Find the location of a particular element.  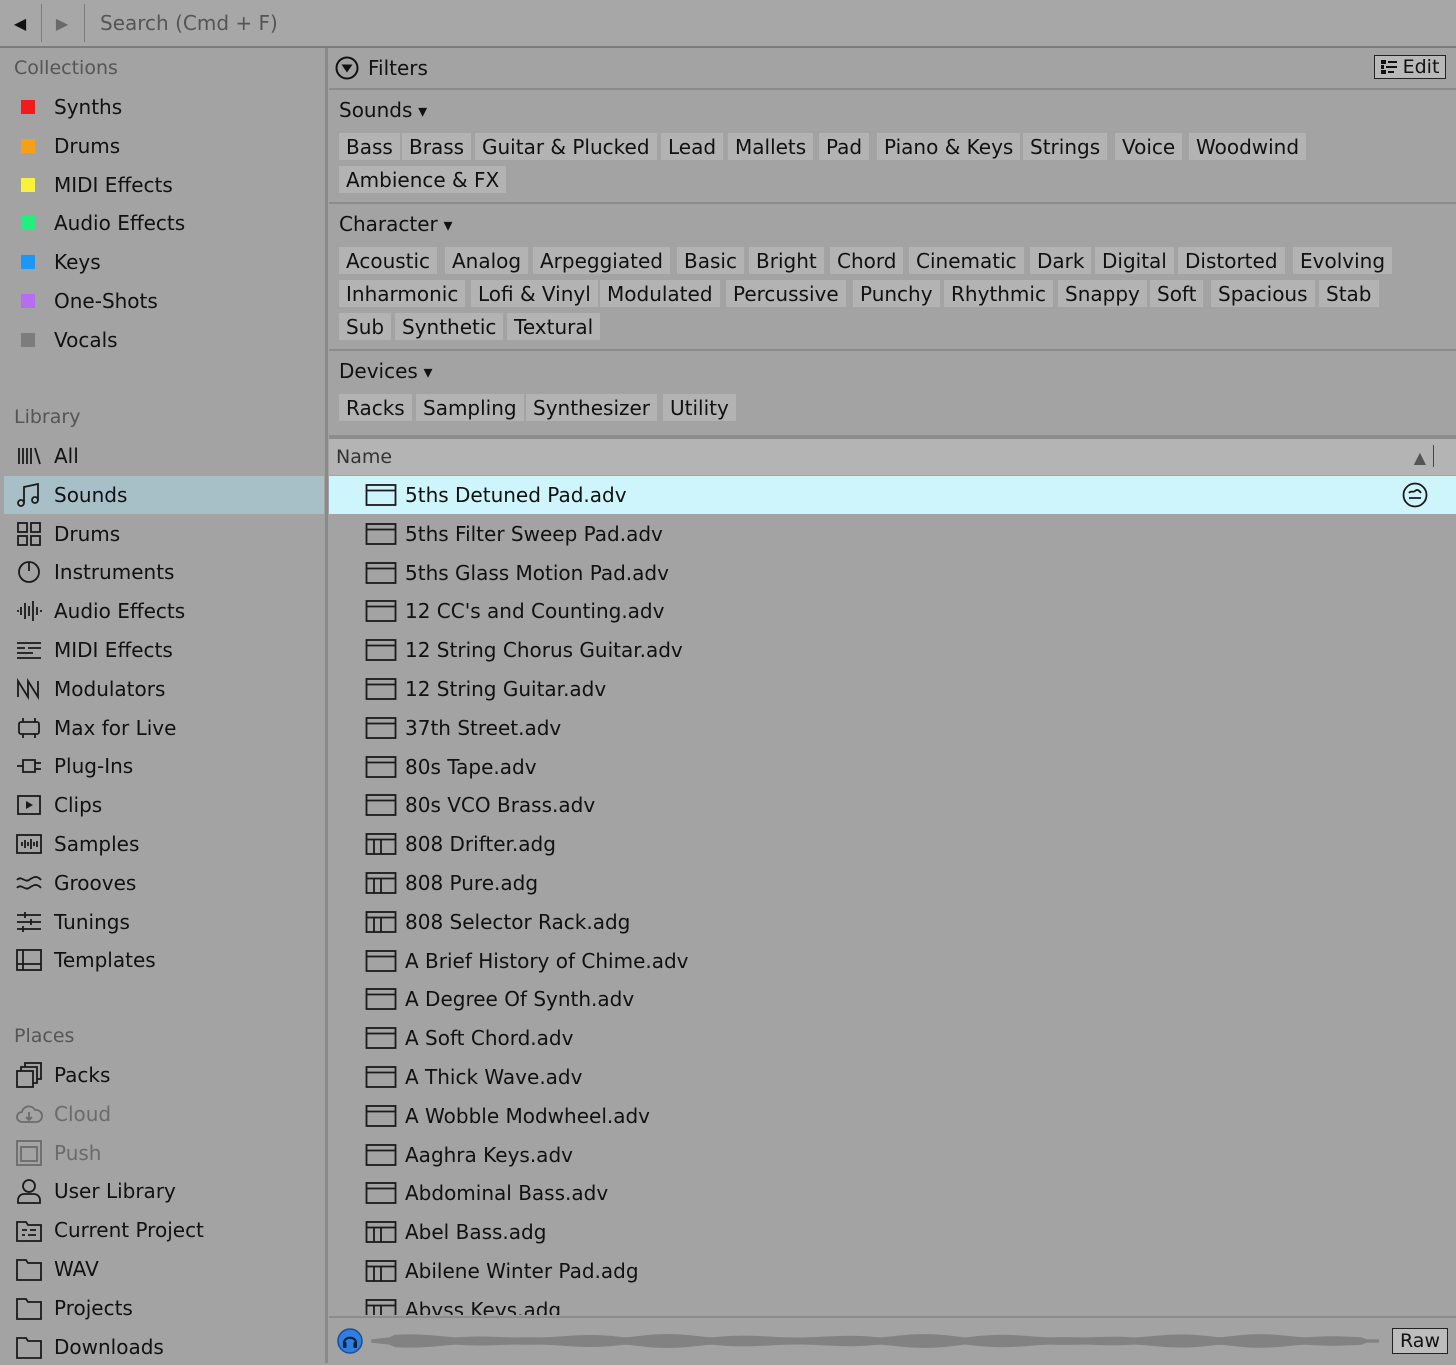

preview-waveform is located at coordinates (877, 1341).